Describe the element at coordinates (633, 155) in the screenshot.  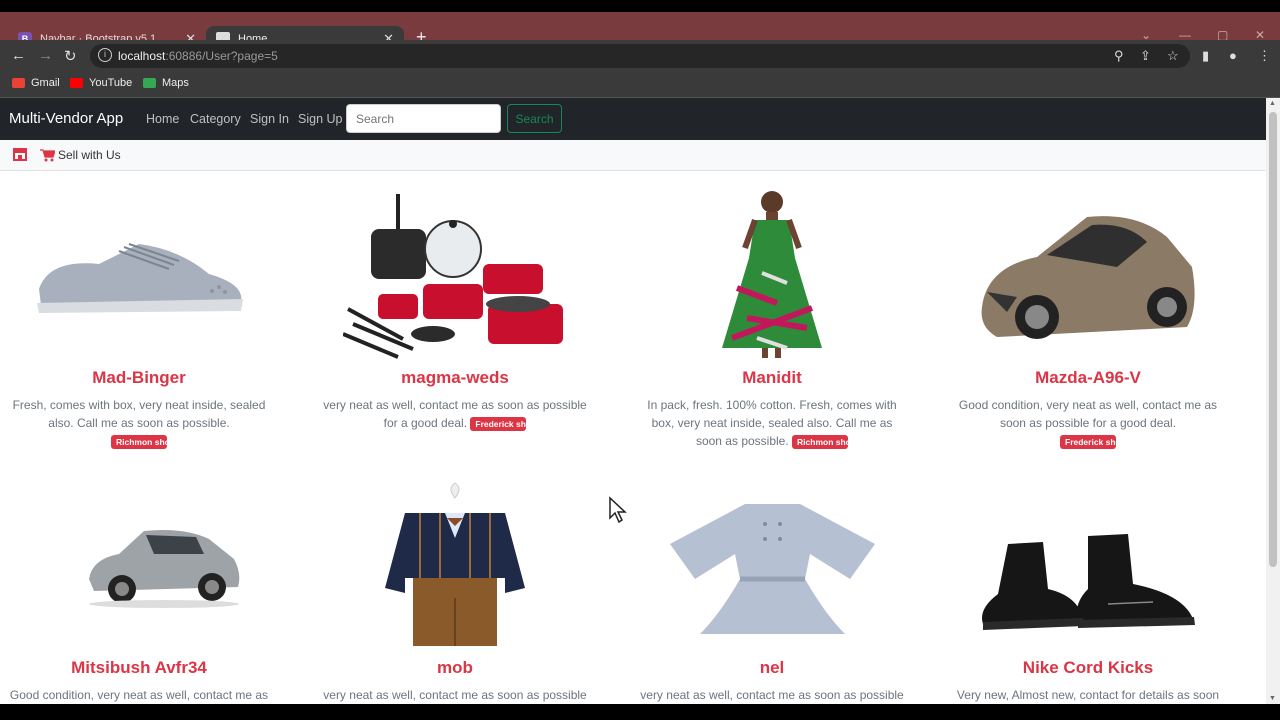
I see `sub-navbar: Sell with Us` at that location.